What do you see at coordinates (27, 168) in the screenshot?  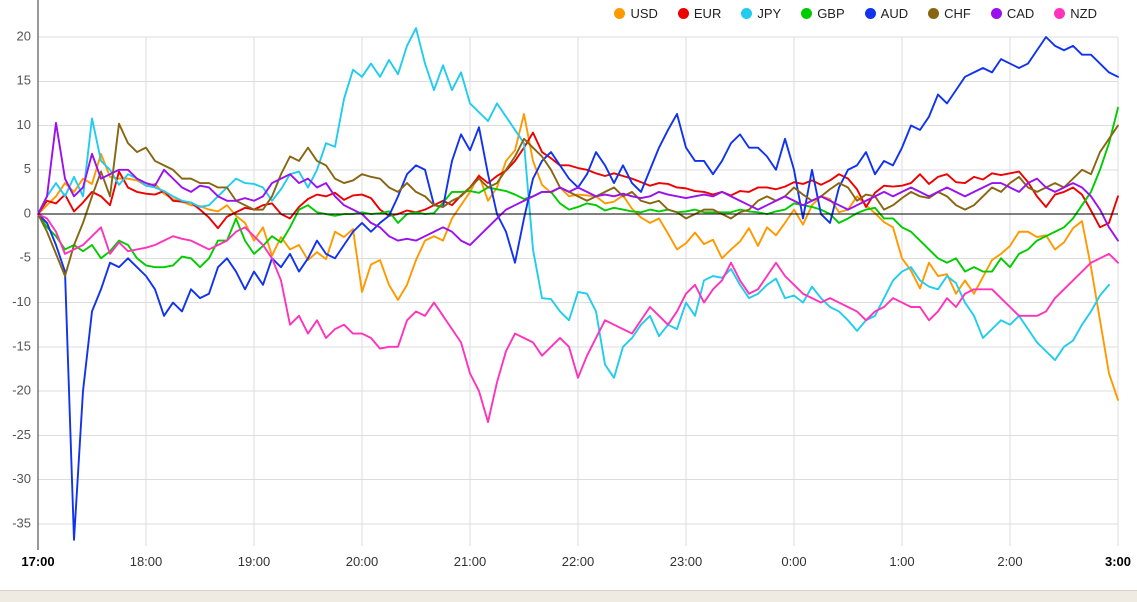 I see `y-axis-tick-label: 5` at bounding box center [27, 168].